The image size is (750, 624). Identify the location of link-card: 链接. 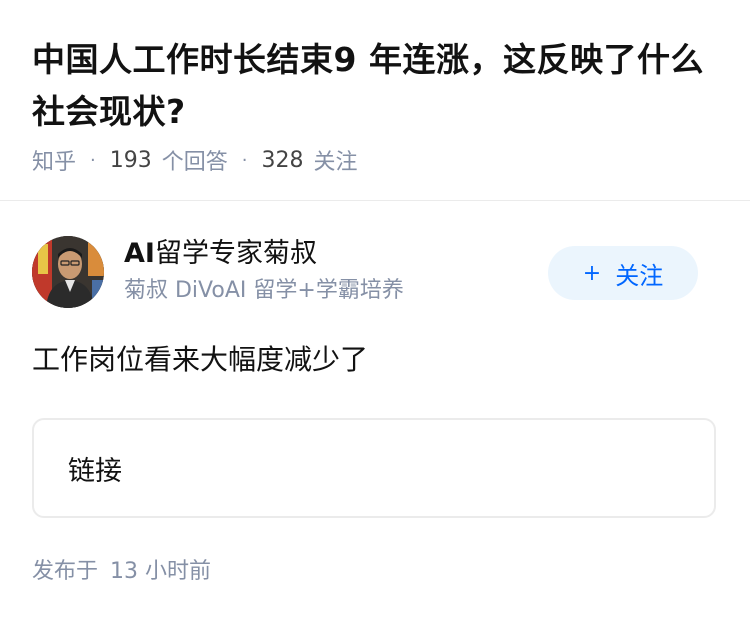
(374, 468).